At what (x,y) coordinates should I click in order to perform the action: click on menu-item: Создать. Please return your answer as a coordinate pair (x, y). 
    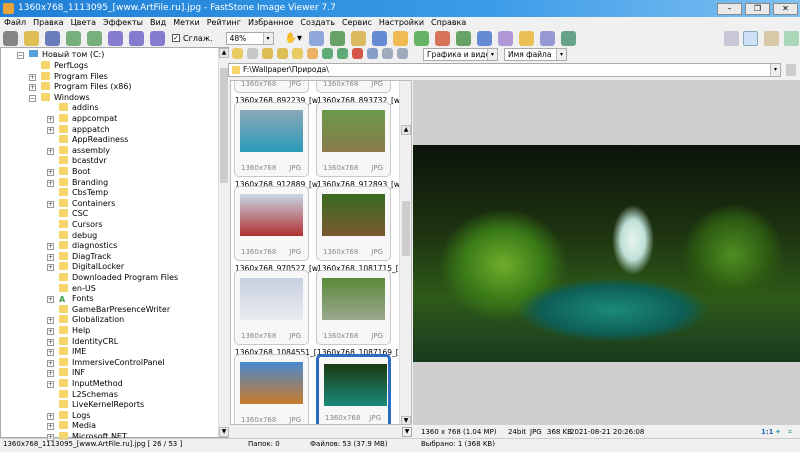
    Looking at the image, I should click on (317, 23).